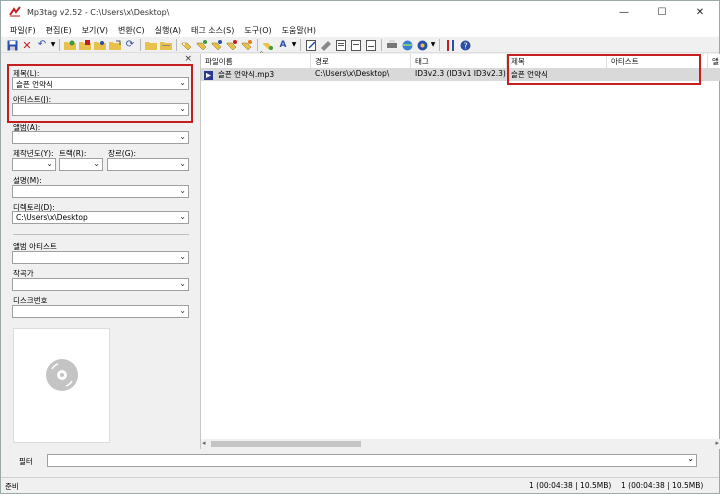 The height and width of the screenshot is (494, 720). Describe the element at coordinates (100, 137) in the screenshot. I see `album-field: ⌄` at that location.